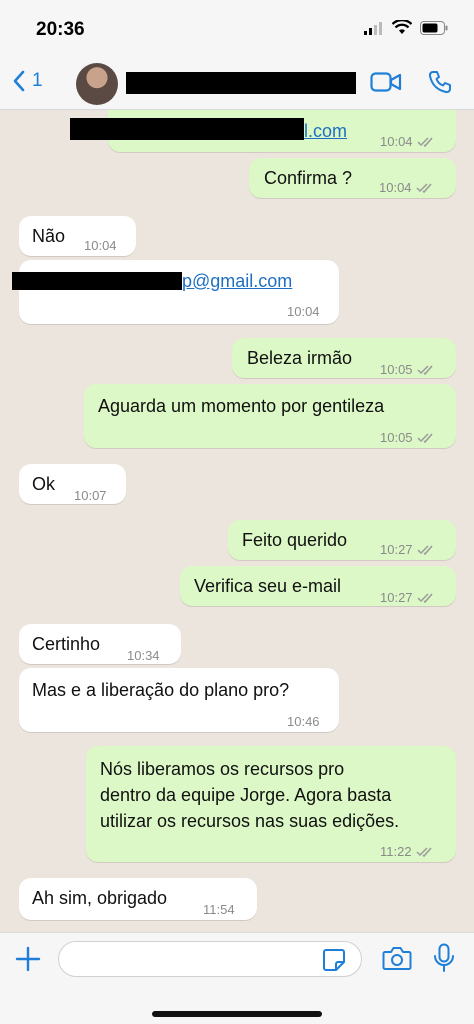 The image size is (474, 1024). I want to click on back-chevron-icon, so click(19, 81).